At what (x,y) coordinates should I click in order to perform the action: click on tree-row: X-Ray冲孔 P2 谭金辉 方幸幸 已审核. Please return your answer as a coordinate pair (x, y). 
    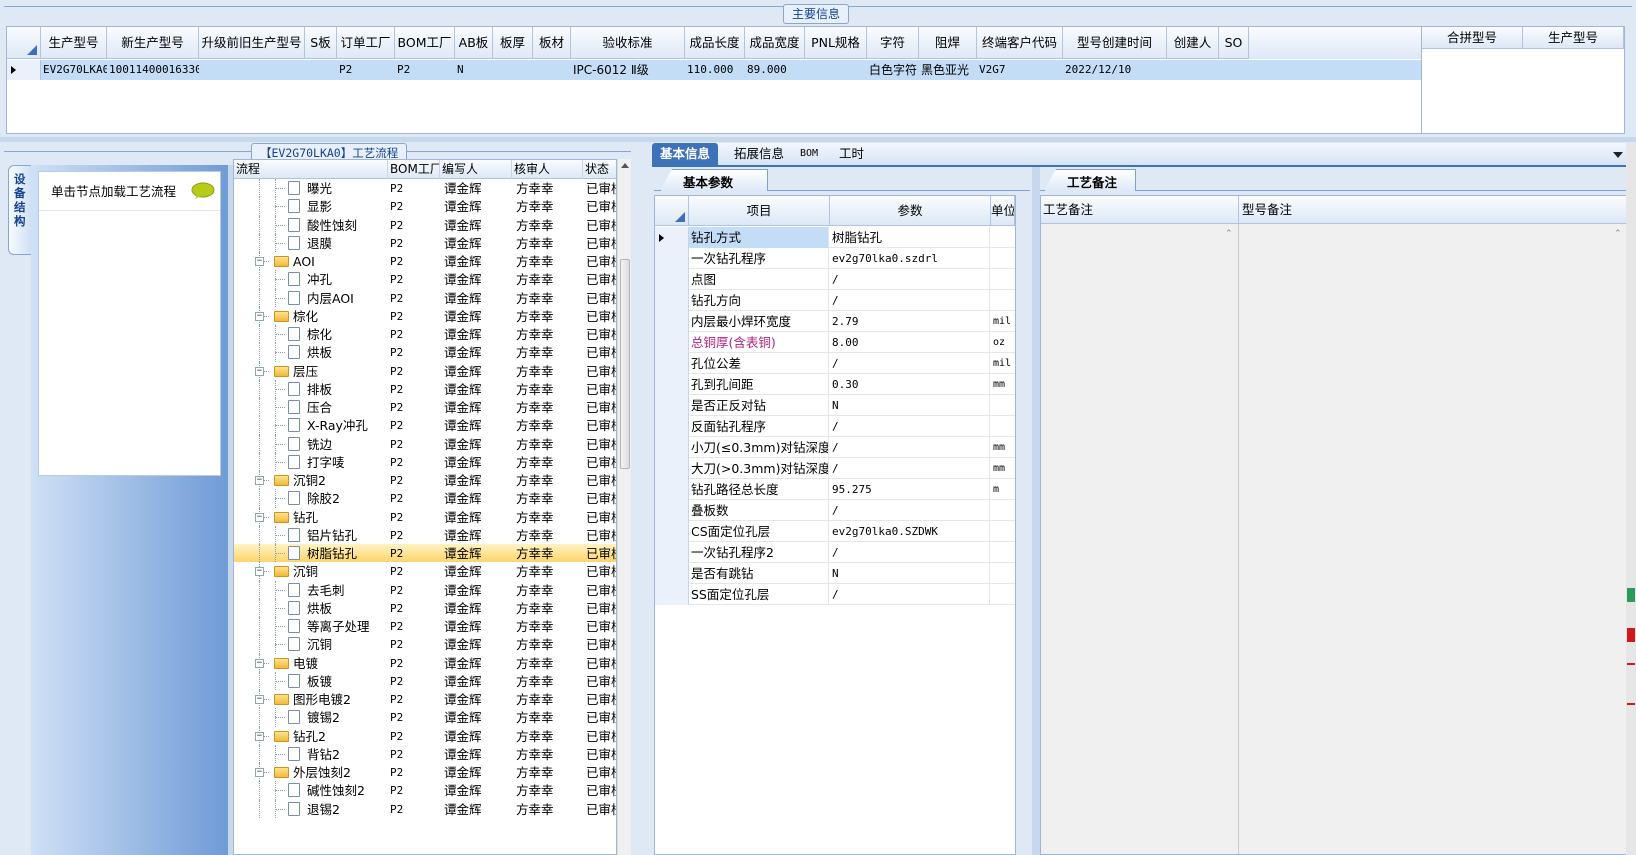
    Looking at the image, I should click on (425, 425).